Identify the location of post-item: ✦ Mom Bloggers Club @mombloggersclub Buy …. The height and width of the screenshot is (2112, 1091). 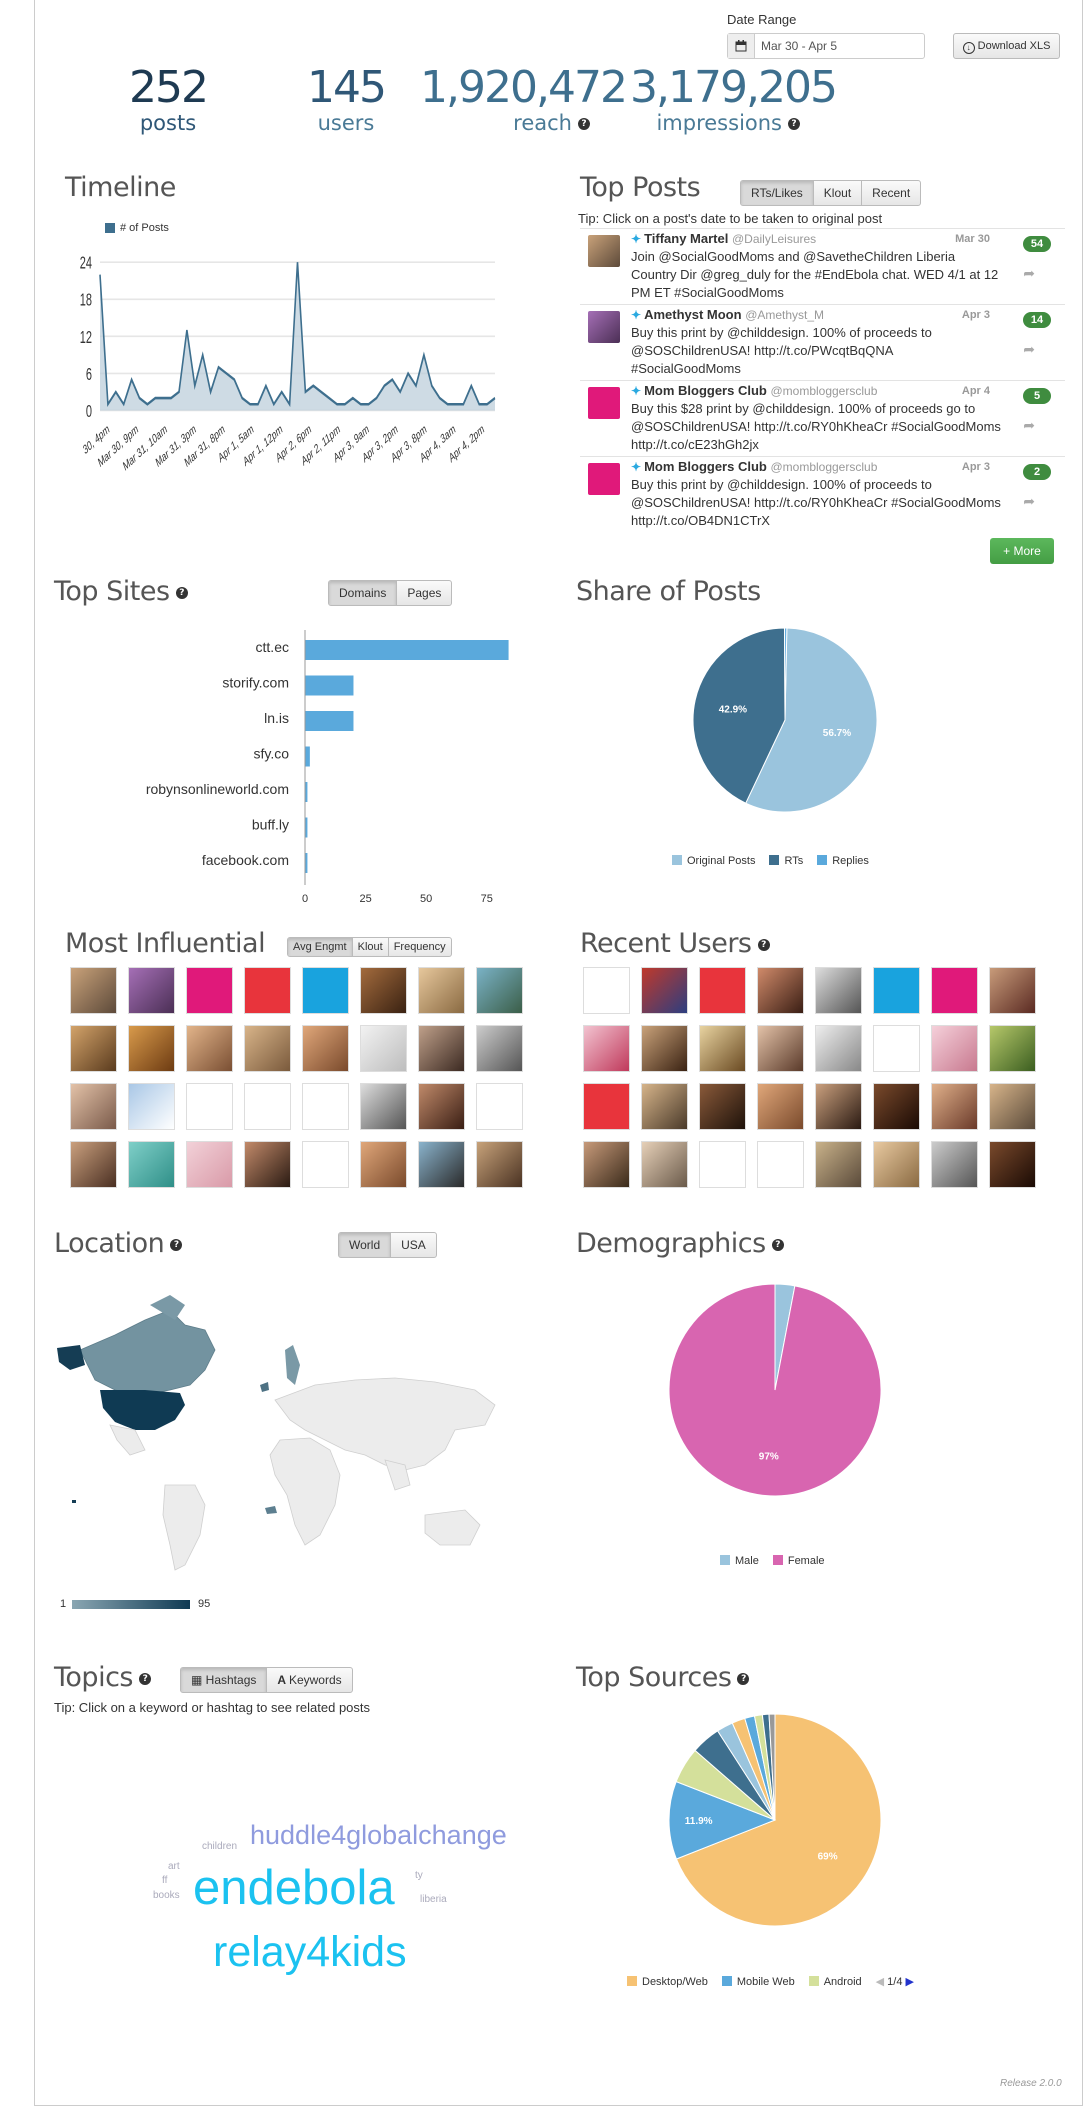
(822, 418).